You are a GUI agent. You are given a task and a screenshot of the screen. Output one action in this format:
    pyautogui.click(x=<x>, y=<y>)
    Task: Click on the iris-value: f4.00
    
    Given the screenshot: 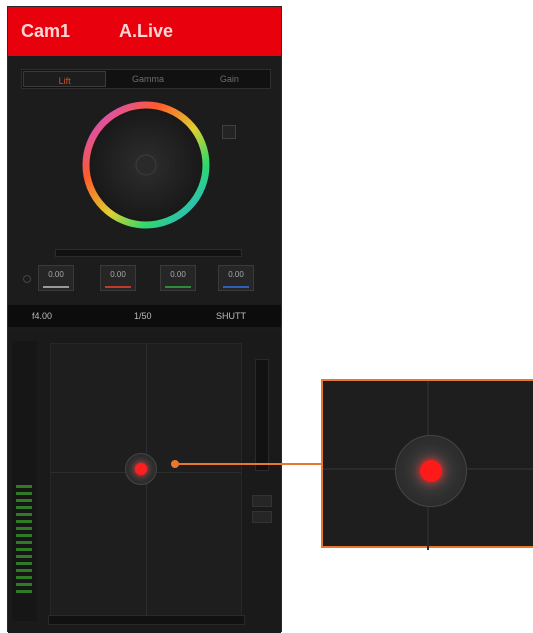 What is the action you would take?
    pyautogui.click(x=42, y=316)
    